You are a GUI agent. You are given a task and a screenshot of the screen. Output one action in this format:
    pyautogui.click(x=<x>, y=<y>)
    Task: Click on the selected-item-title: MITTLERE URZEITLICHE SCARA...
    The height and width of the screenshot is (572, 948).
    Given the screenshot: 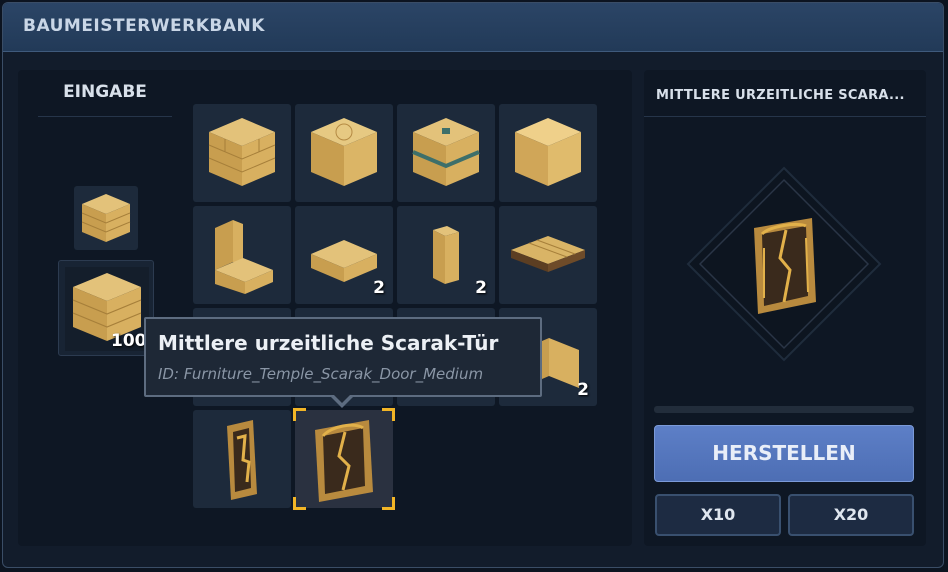 What is the action you would take?
    pyautogui.click(x=780, y=95)
    